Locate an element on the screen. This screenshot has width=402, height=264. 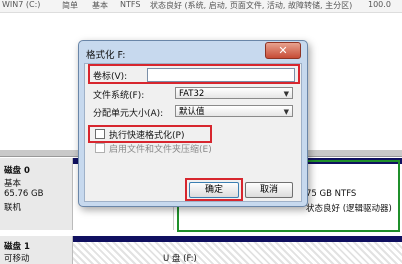
volume-filesystem: NTFS is located at coordinates (130, 4).